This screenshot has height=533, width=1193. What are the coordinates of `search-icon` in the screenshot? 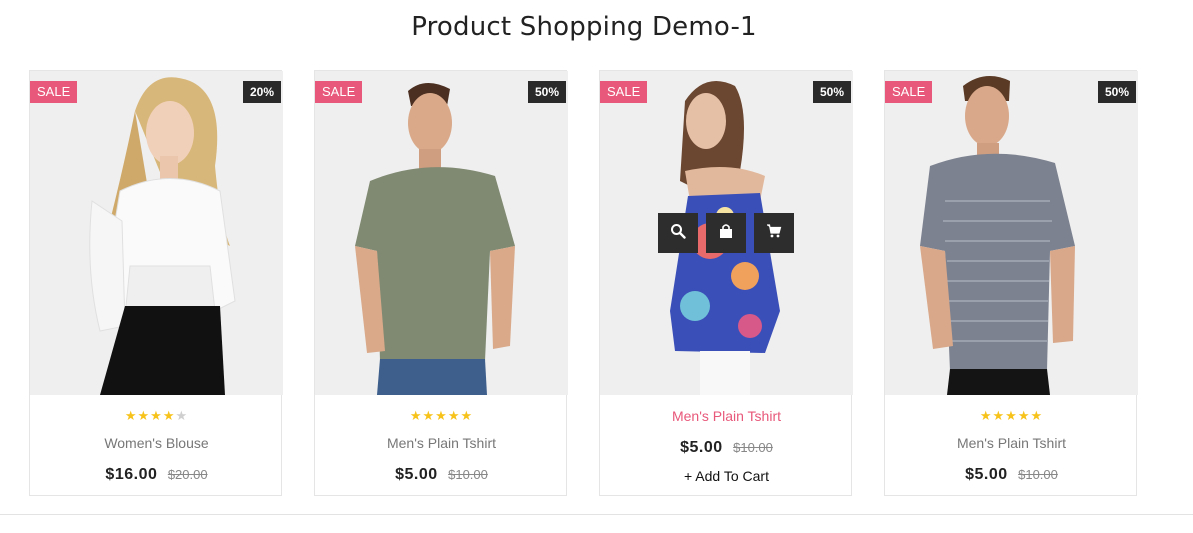 It's located at (678, 233).